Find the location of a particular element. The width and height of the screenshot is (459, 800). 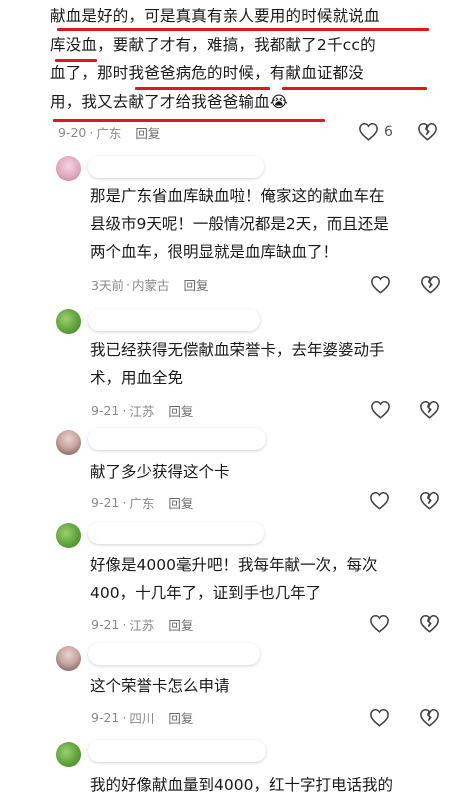

reply-line: 献了多少获得这个卡 is located at coordinates (160, 472).